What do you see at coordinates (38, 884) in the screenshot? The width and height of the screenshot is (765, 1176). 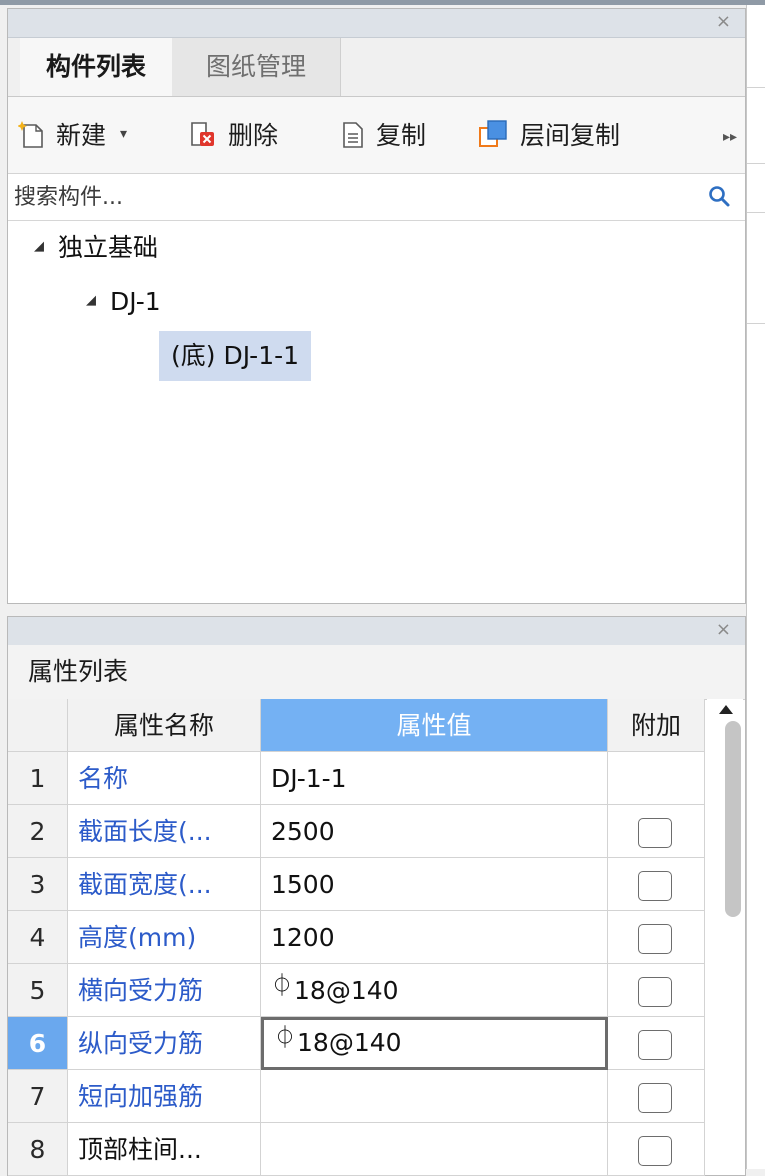 I see `row-number: 3` at bounding box center [38, 884].